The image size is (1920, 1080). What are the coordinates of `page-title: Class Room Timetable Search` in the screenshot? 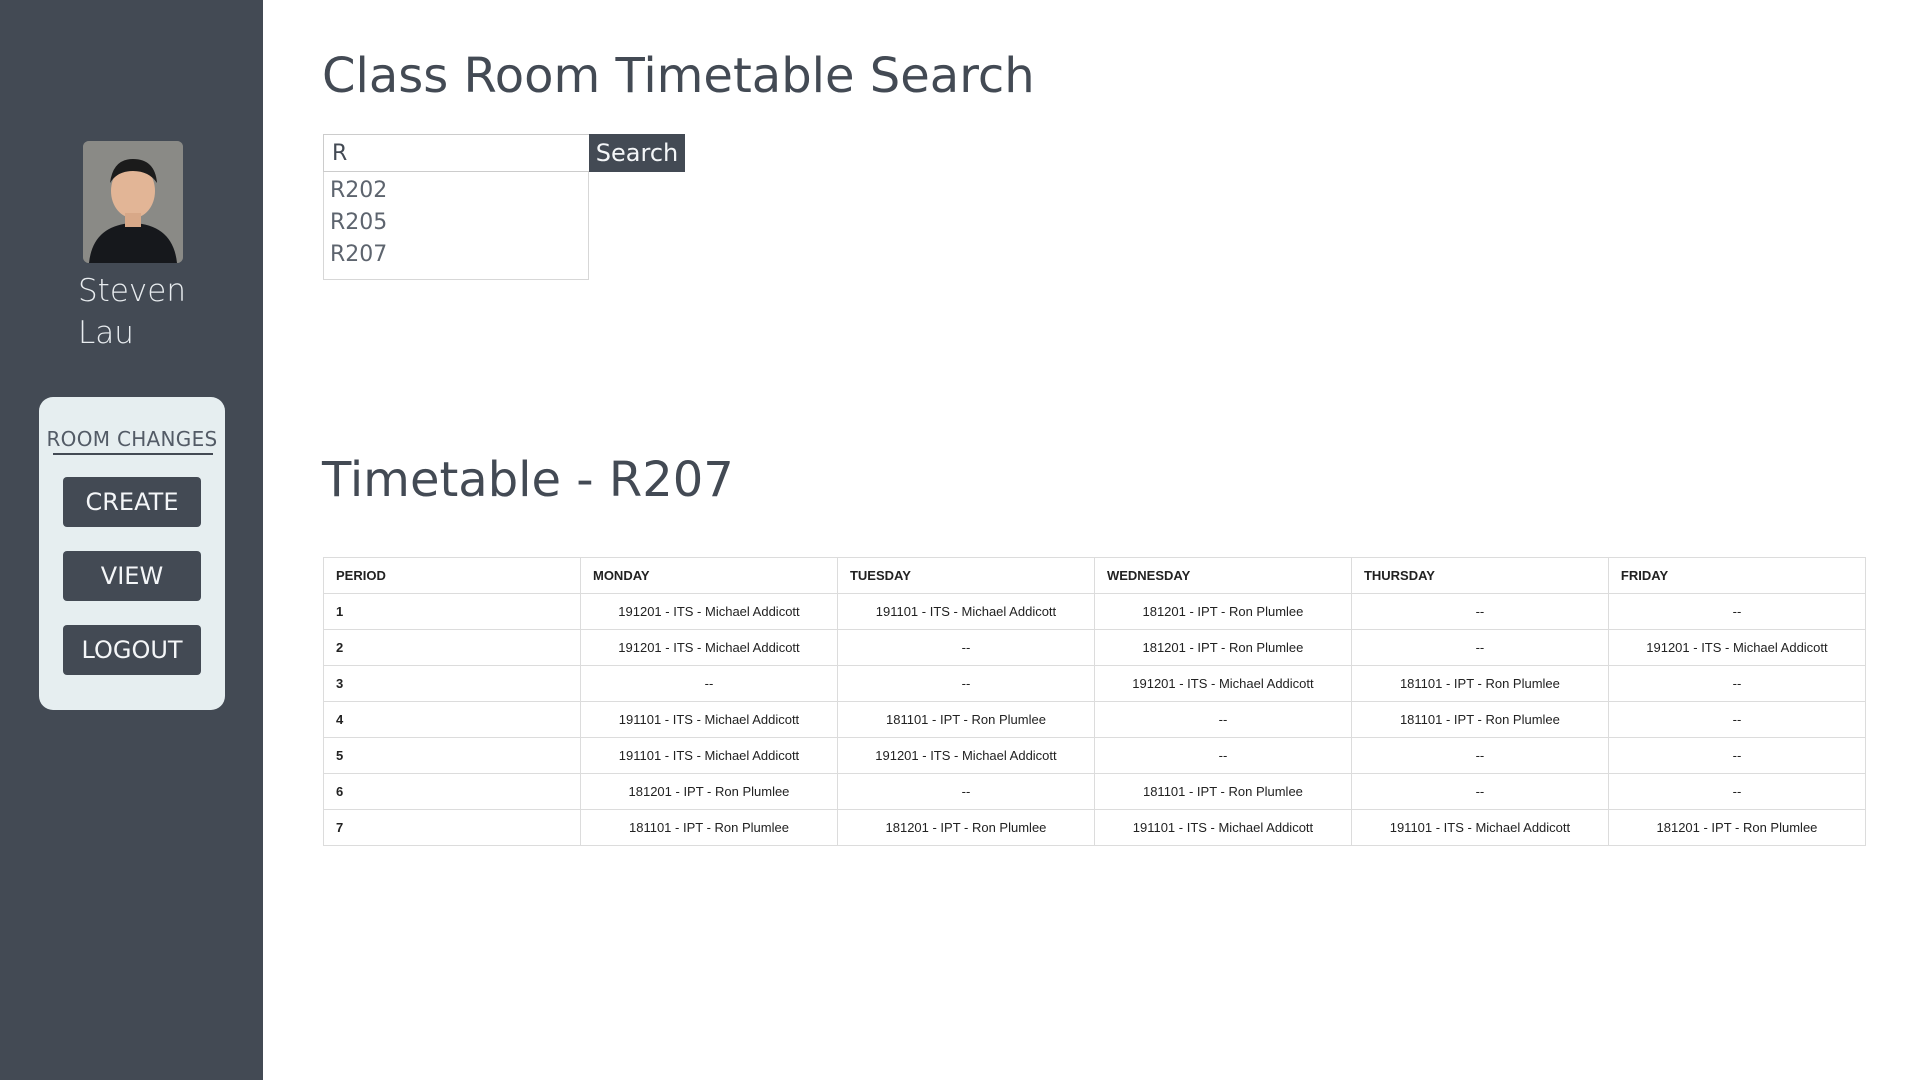 It's located at (678, 76).